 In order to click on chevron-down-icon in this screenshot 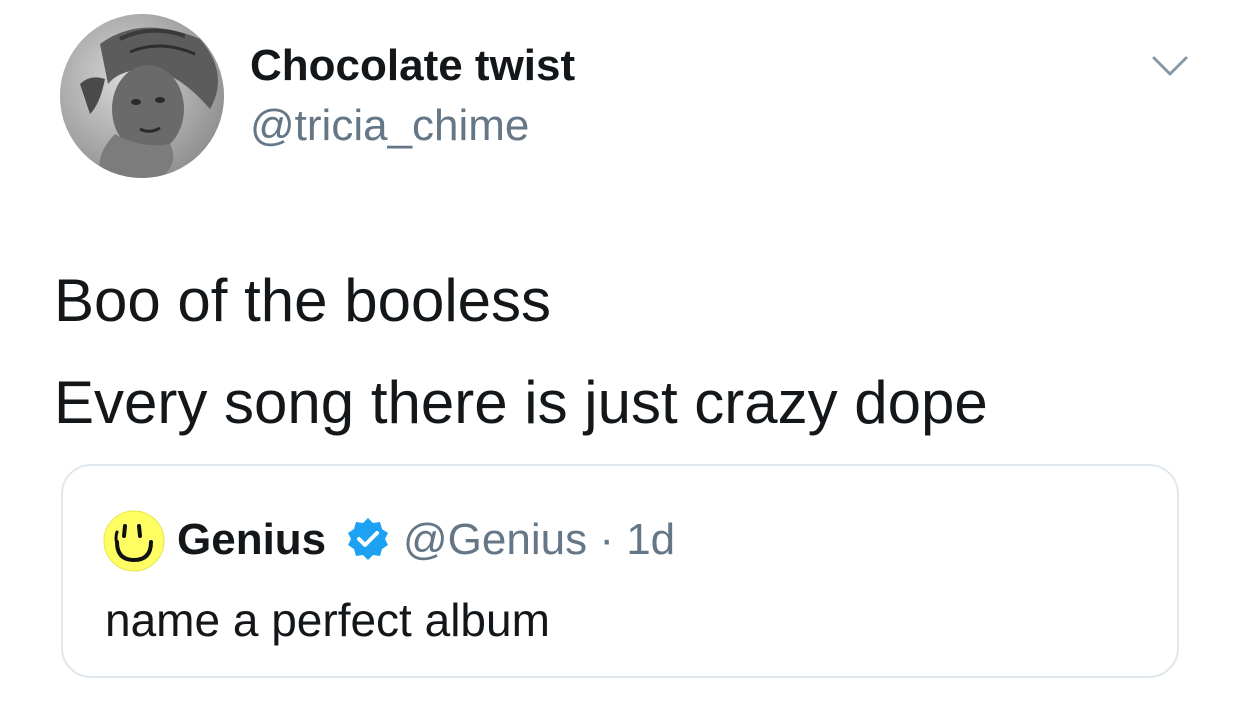, I will do `click(1170, 66)`.